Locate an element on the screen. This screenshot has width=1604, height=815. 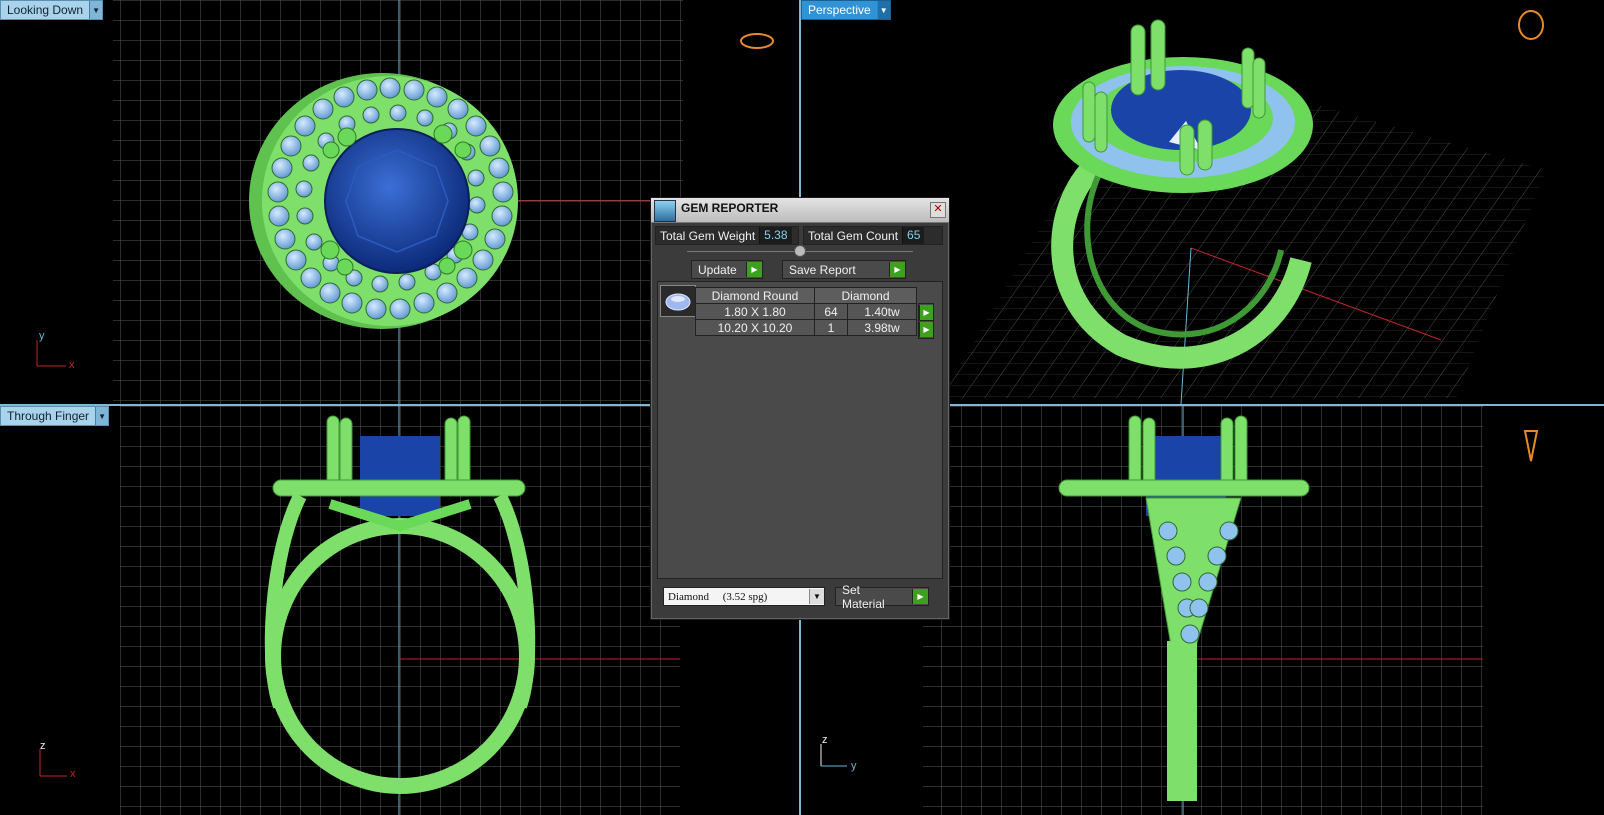
dialog-title: GEM REPORTER is located at coordinates (730, 208).